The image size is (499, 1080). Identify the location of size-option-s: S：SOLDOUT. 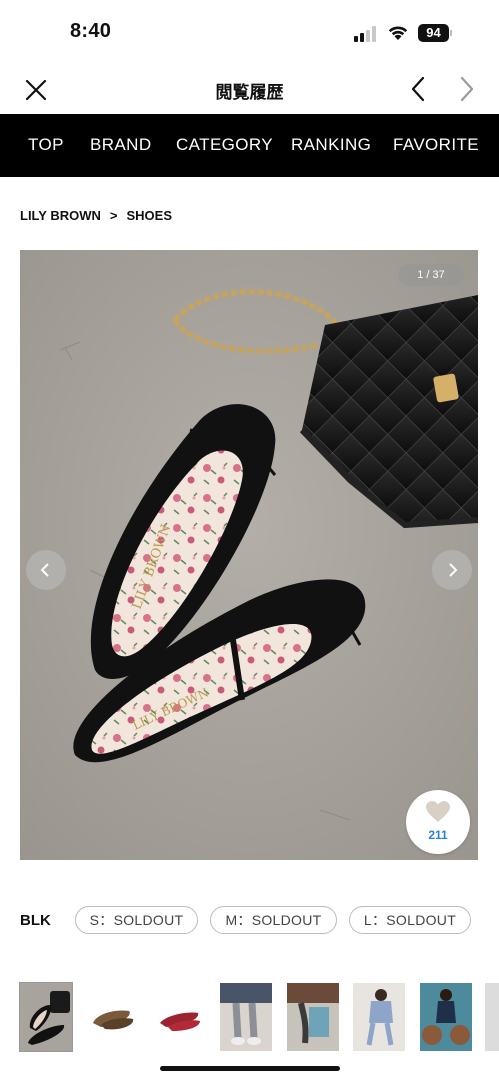
(136, 920).